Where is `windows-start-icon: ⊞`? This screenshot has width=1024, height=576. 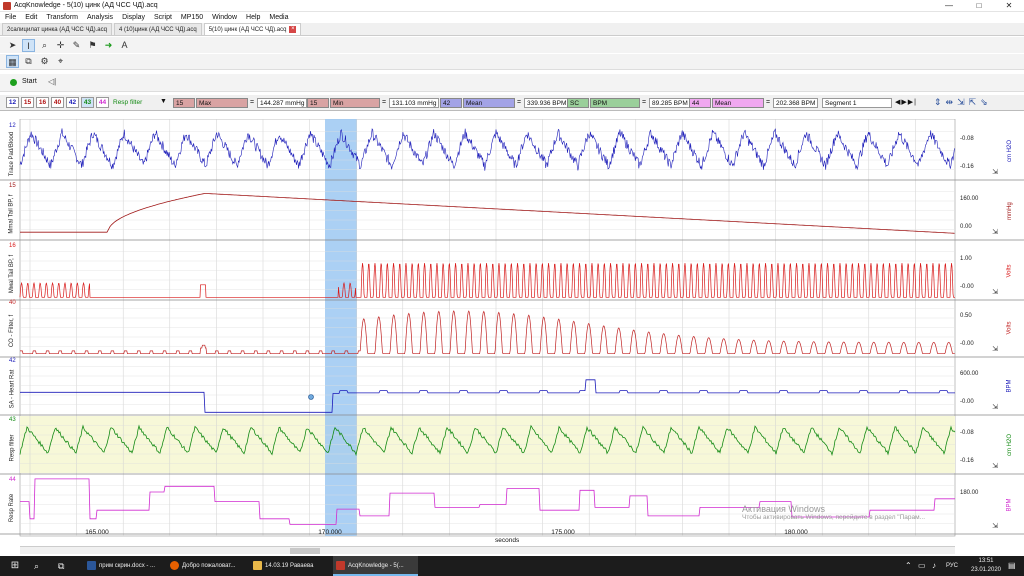 windows-start-icon: ⊞ is located at coordinates (15, 566).